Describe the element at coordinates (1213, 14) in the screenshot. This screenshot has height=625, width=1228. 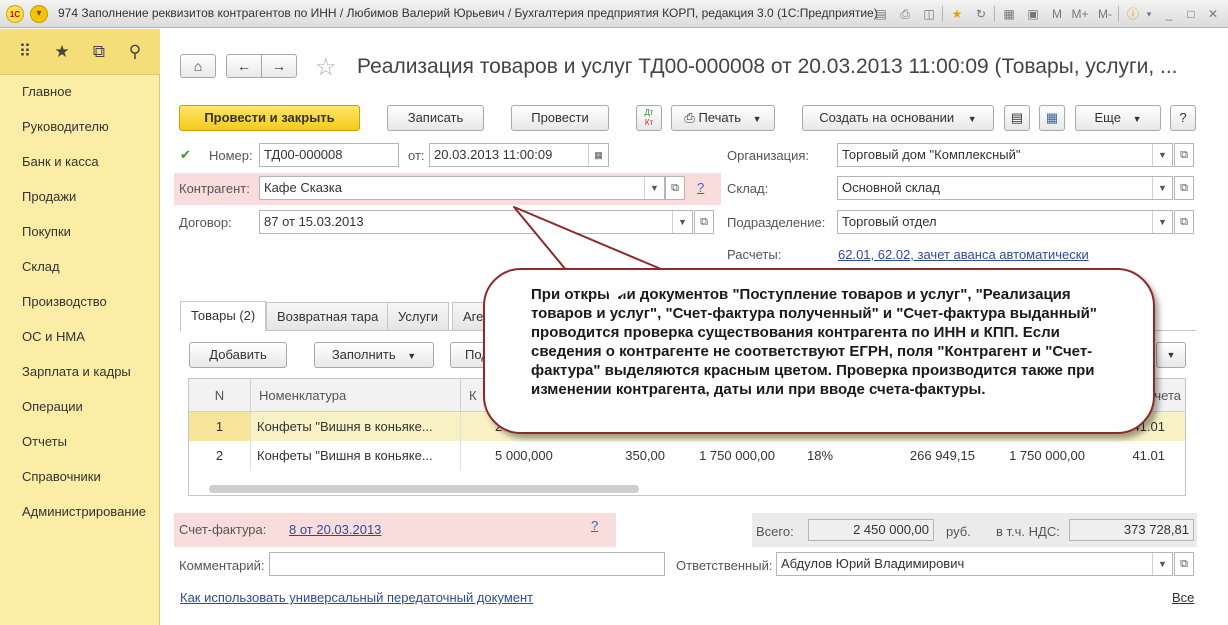
I see `close-icon: ✕` at that location.